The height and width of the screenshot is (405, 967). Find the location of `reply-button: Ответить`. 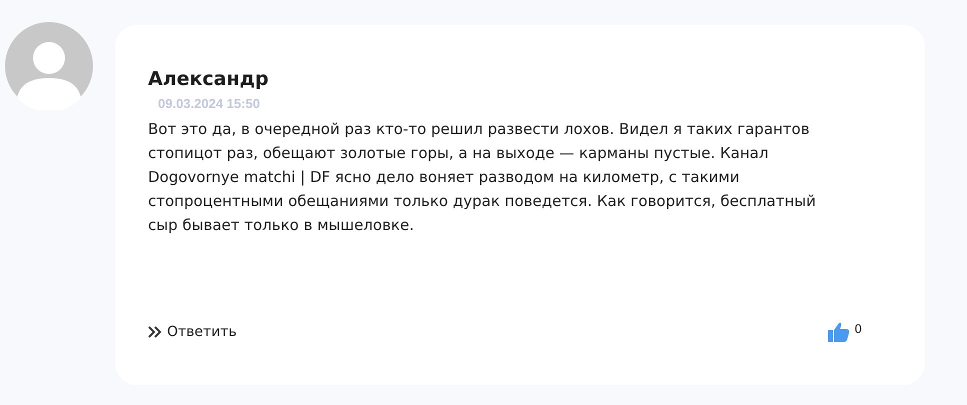

reply-button: Ответить is located at coordinates (192, 332).